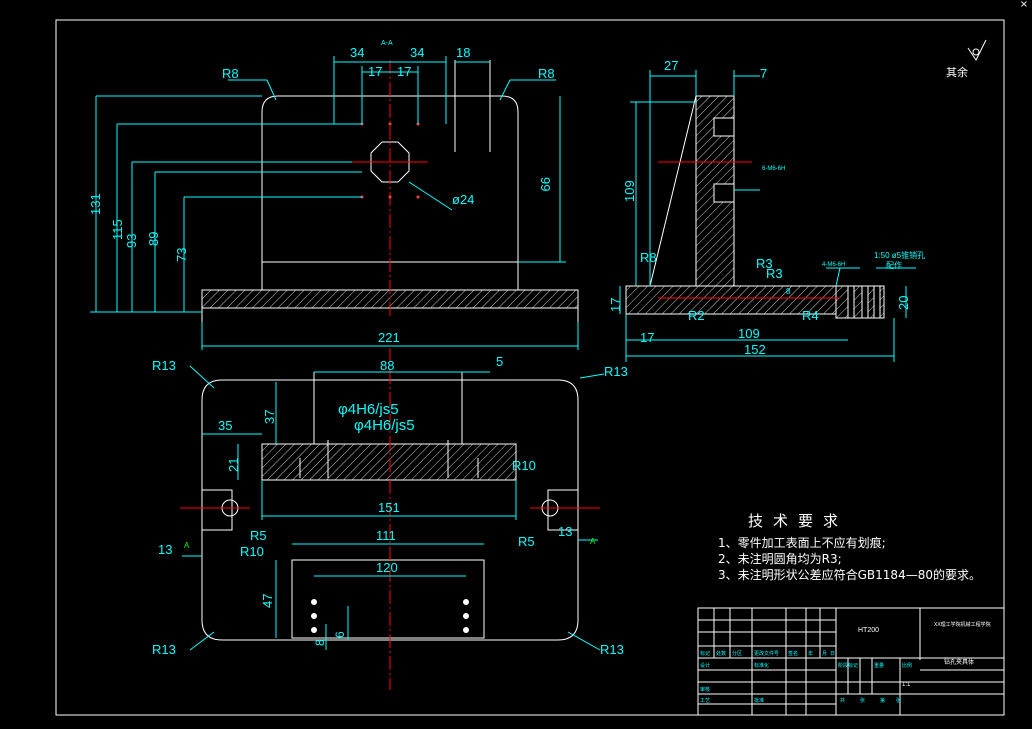 The image size is (1032, 729). Describe the element at coordinates (848, 665) in the screenshot. I see `svg-text: 阶段标记` at that location.